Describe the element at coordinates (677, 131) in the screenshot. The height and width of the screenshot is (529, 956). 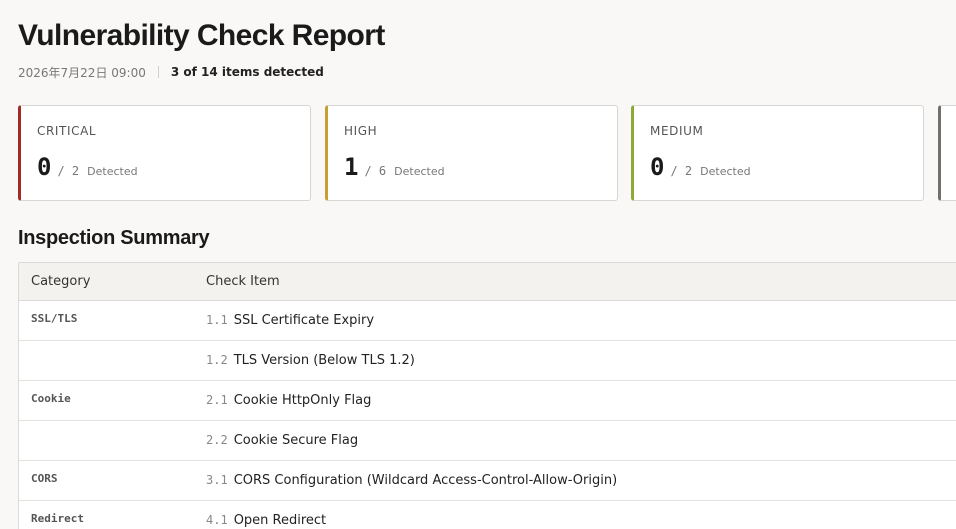
I see `card-label: MEDIUM` at that location.